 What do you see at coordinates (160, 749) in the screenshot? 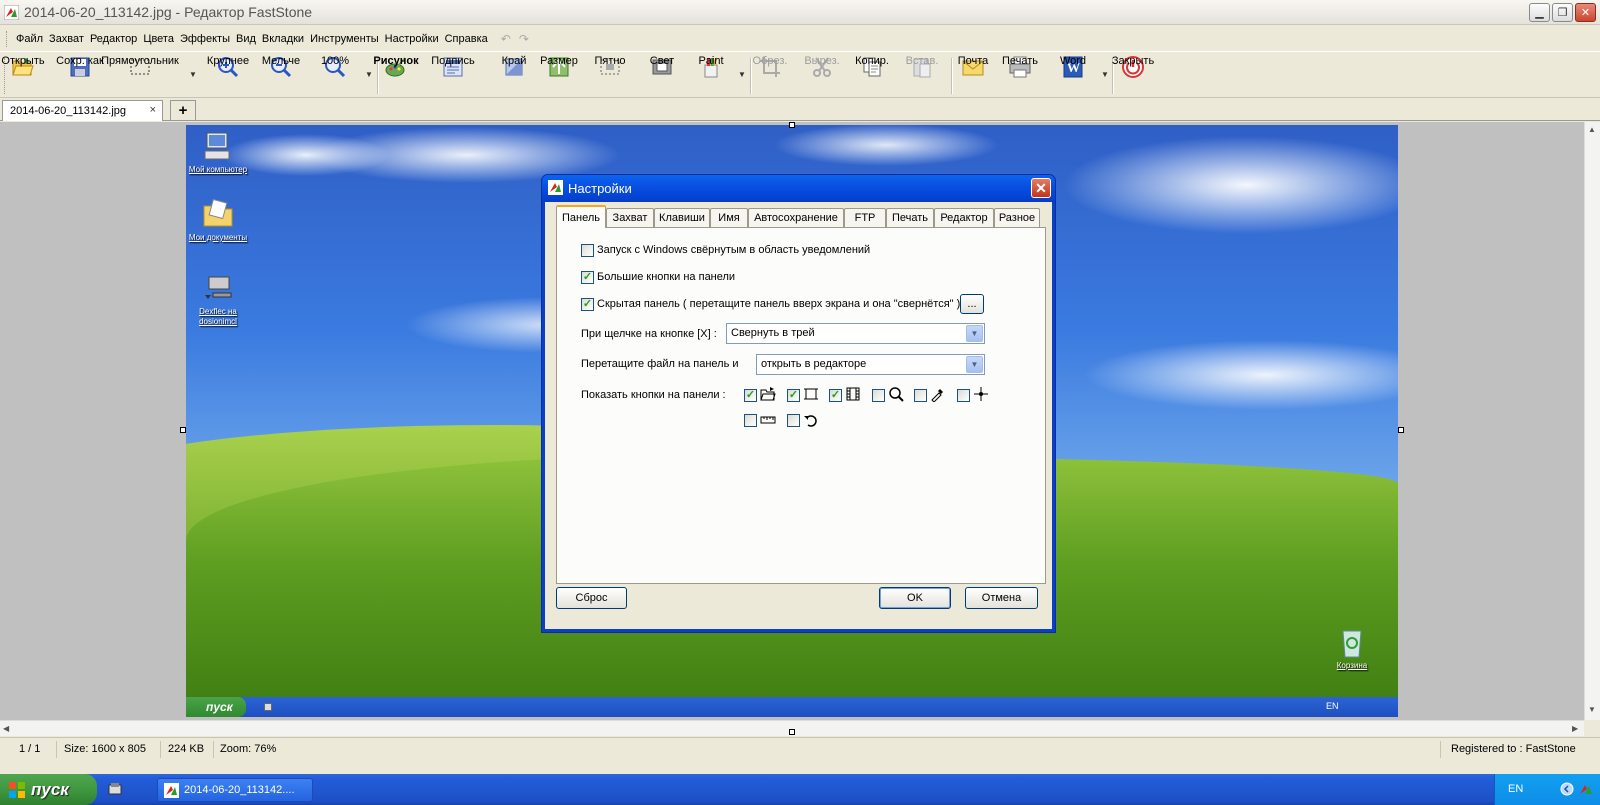
I see `status-separator` at bounding box center [160, 749].